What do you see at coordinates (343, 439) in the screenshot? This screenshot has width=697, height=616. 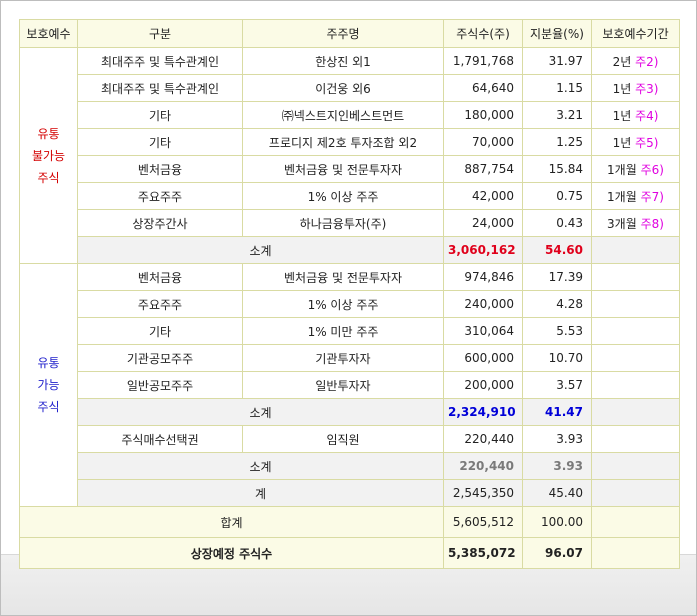 I see `cell-holder: 임직원` at bounding box center [343, 439].